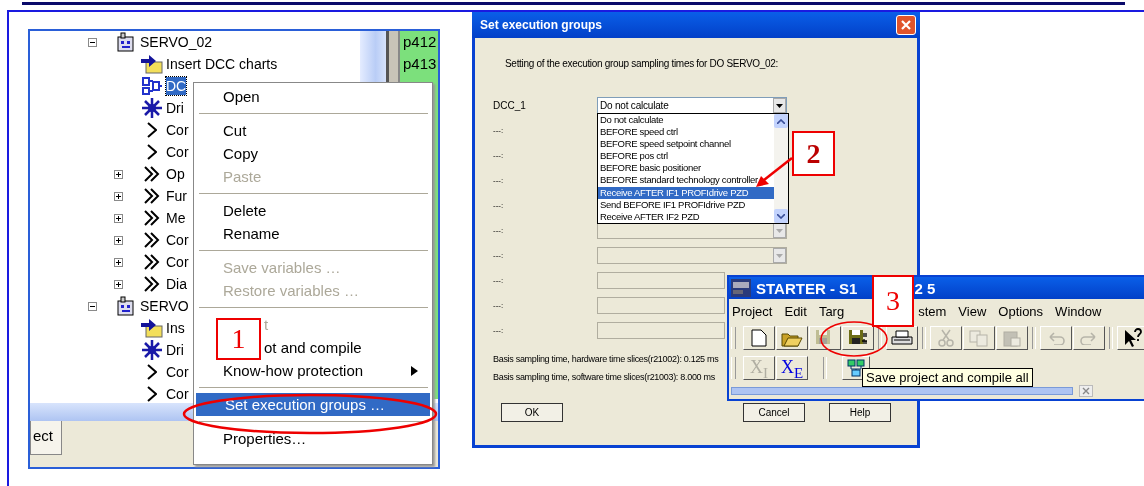 This screenshot has height=486, width=1144. What do you see at coordinates (947, 377) in the screenshot?
I see `tooltip: Save project and compile all` at bounding box center [947, 377].